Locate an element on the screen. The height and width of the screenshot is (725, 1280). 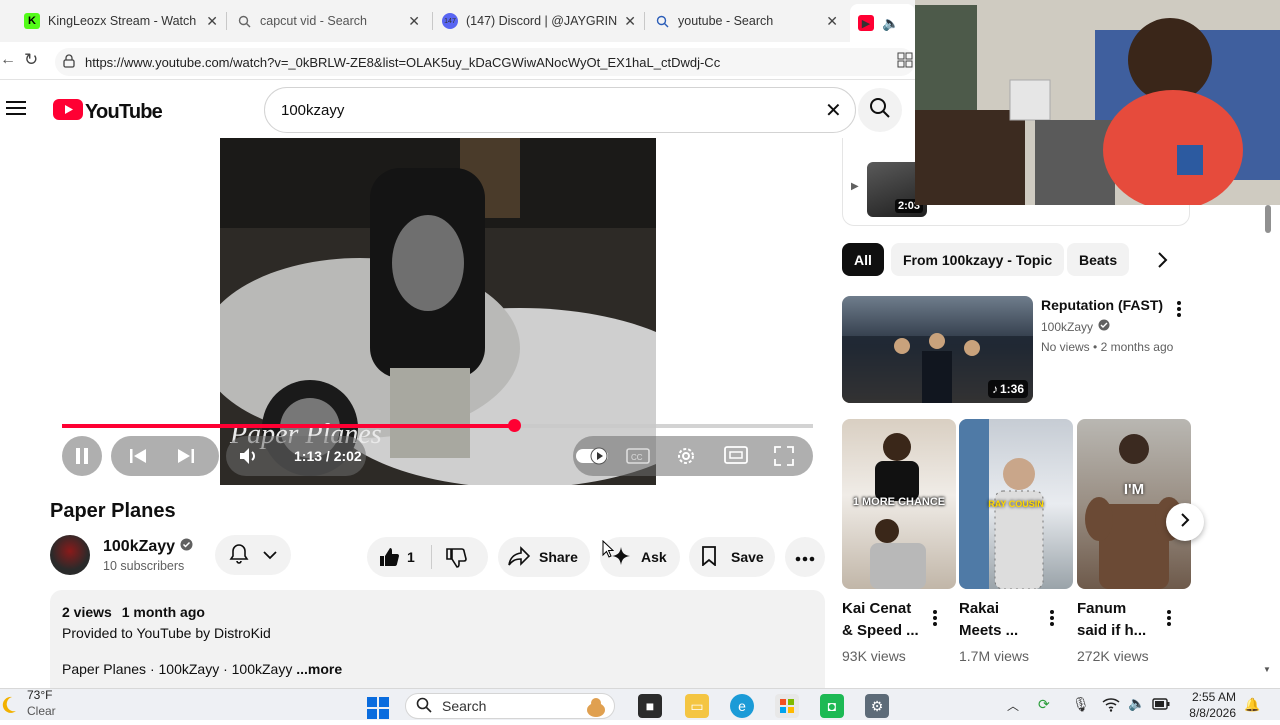
fullscreen-icon is located at coordinates (784, 456).